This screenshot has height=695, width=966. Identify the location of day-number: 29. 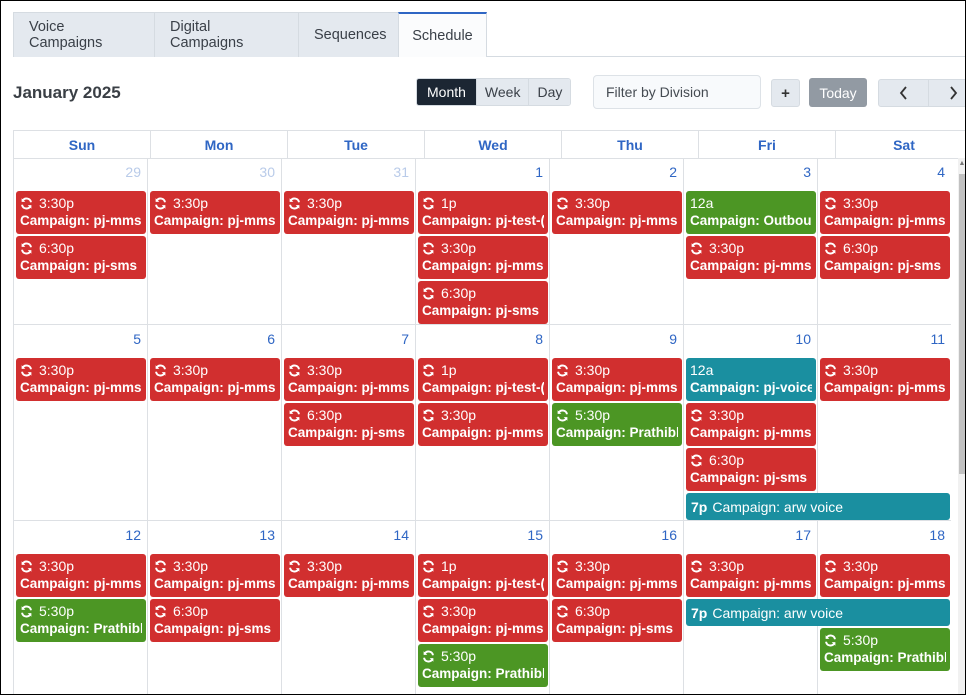
(133, 172).